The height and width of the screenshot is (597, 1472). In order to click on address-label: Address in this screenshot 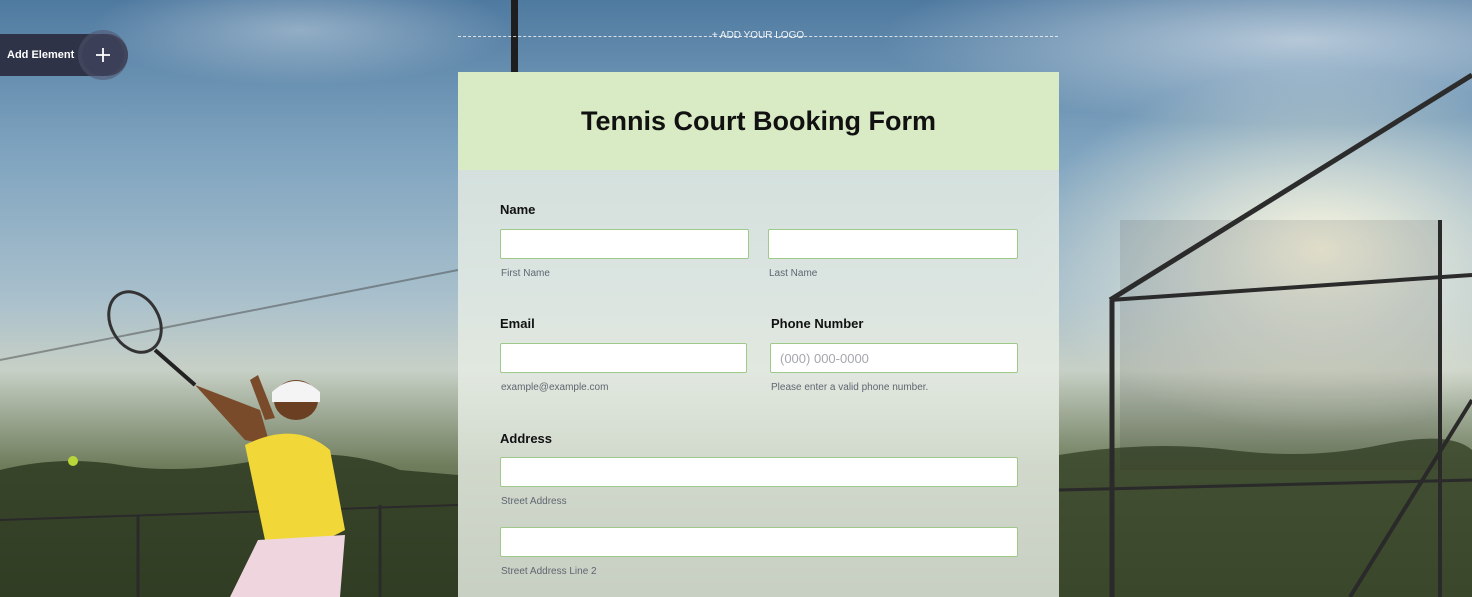, I will do `click(526, 438)`.